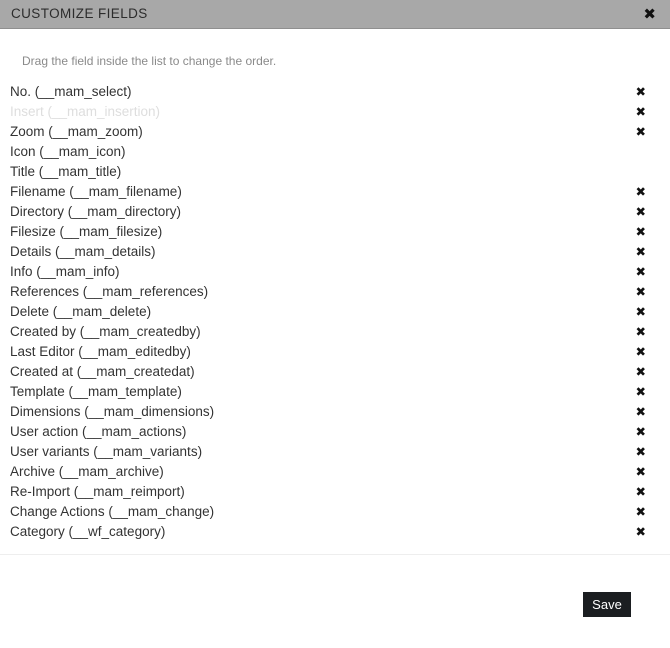 Image resolution: width=670 pixels, height=648 pixels. I want to click on field-row-label: Icon (__mam_icon), so click(68, 152).